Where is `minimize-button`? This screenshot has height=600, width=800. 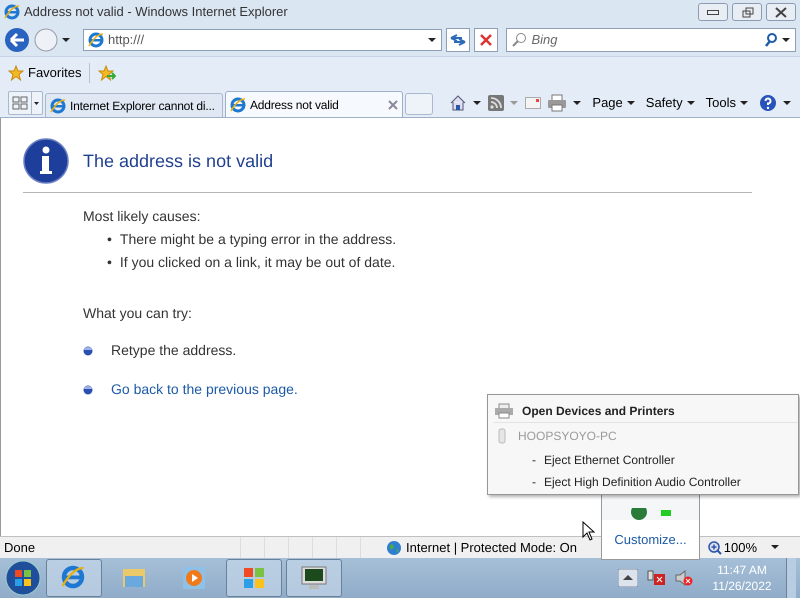 minimize-button is located at coordinates (713, 12).